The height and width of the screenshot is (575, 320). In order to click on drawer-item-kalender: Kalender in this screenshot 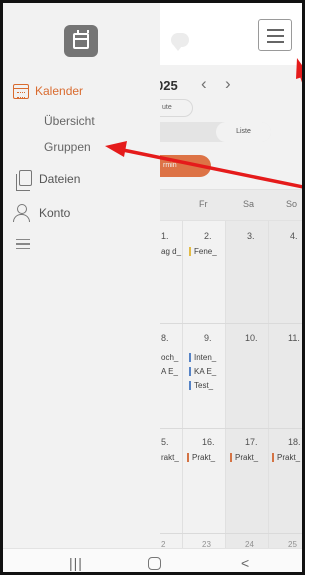, I will do `click(48, 91)`.